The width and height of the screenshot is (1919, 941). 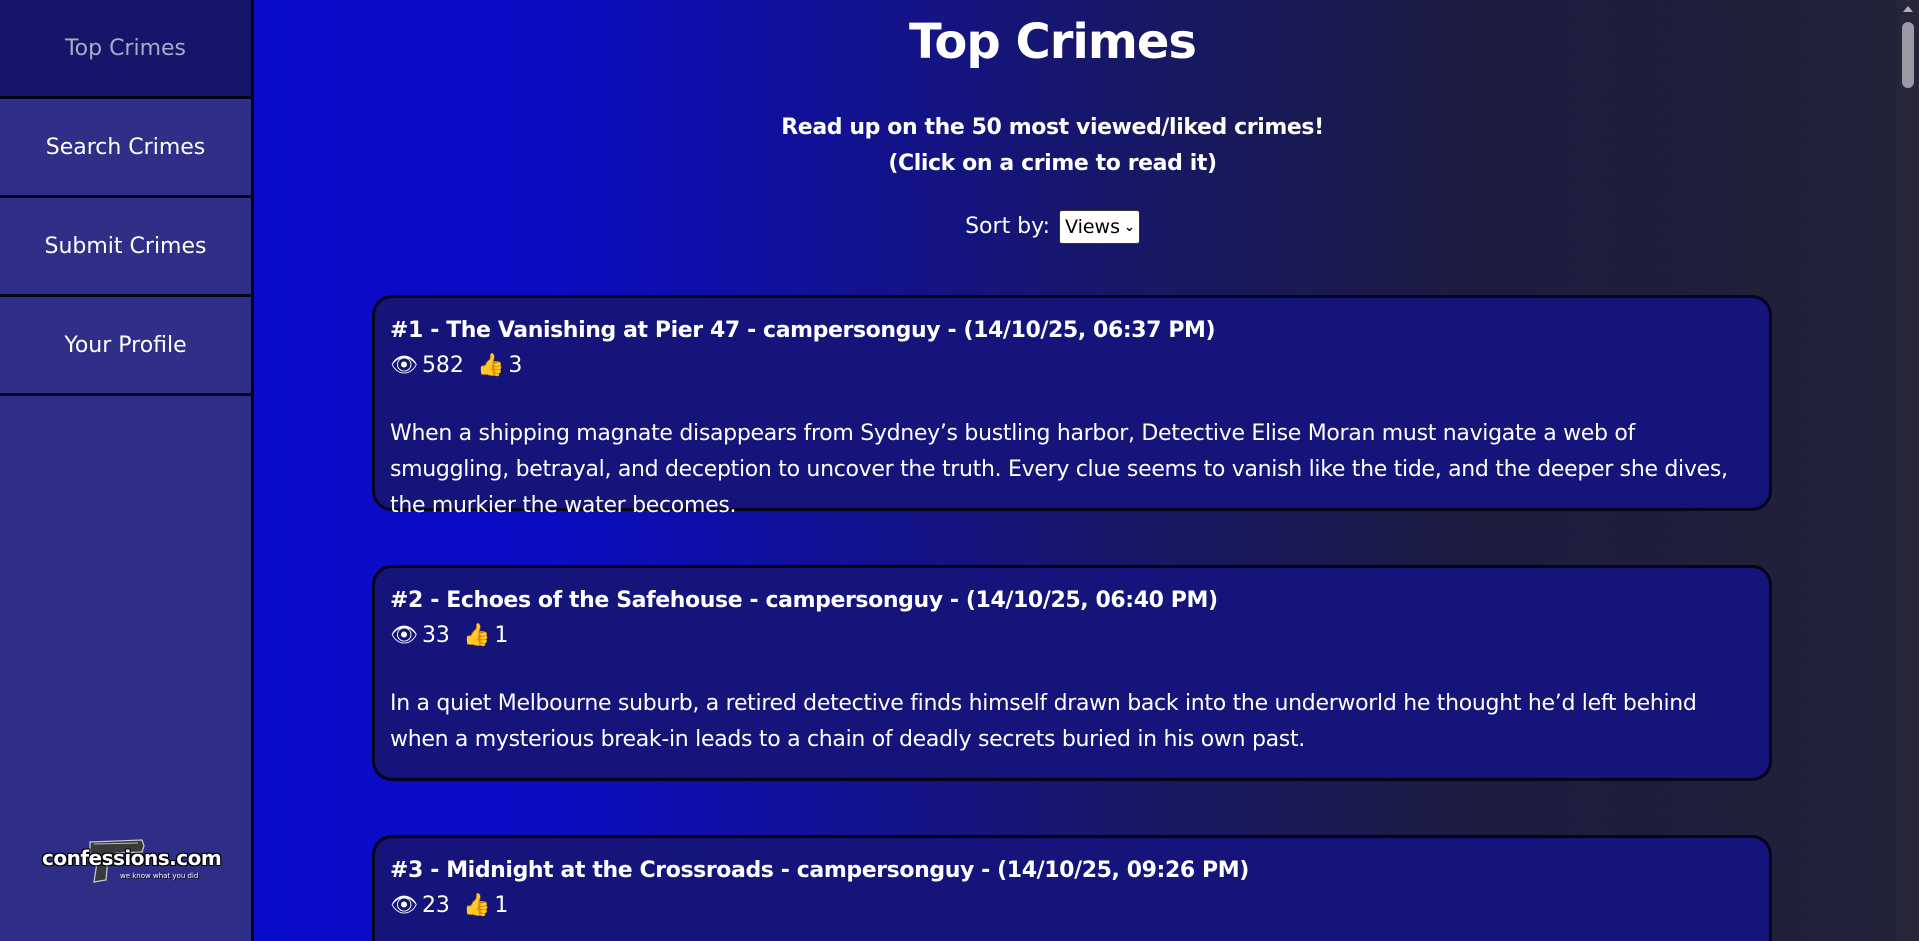 What do you see at coordinates (132, 858) in the screenshot?
I see `logo-text: confessions.com` at bounding box center [132, 858].